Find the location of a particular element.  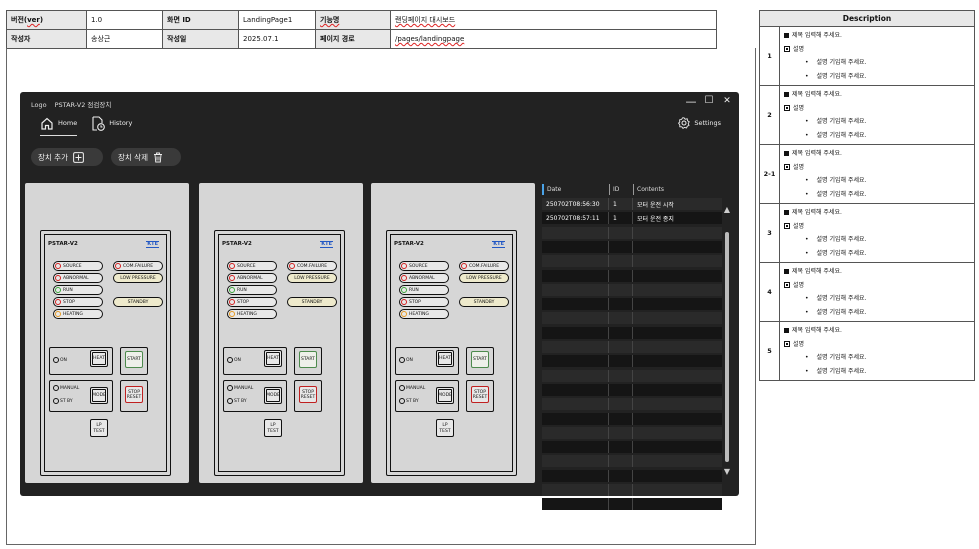

close-button: ✕ is located at coordinates (727, 101).